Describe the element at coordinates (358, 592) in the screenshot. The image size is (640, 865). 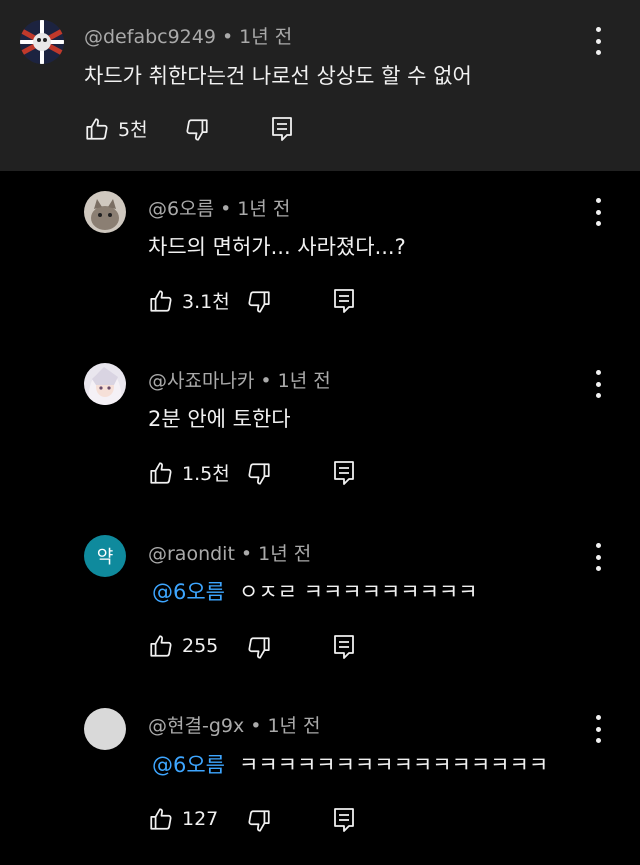
I see `comment-body: ㅇㅈㄹ ㅋㅋㅋㅋㅋㅋㅋㅋㅋ` at that location.